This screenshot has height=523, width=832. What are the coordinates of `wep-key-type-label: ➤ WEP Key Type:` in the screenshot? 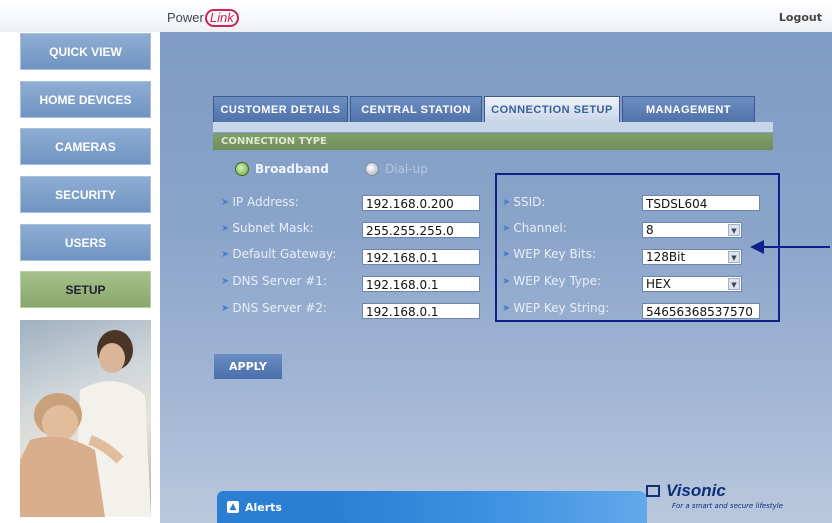 It's located at (551, 281).